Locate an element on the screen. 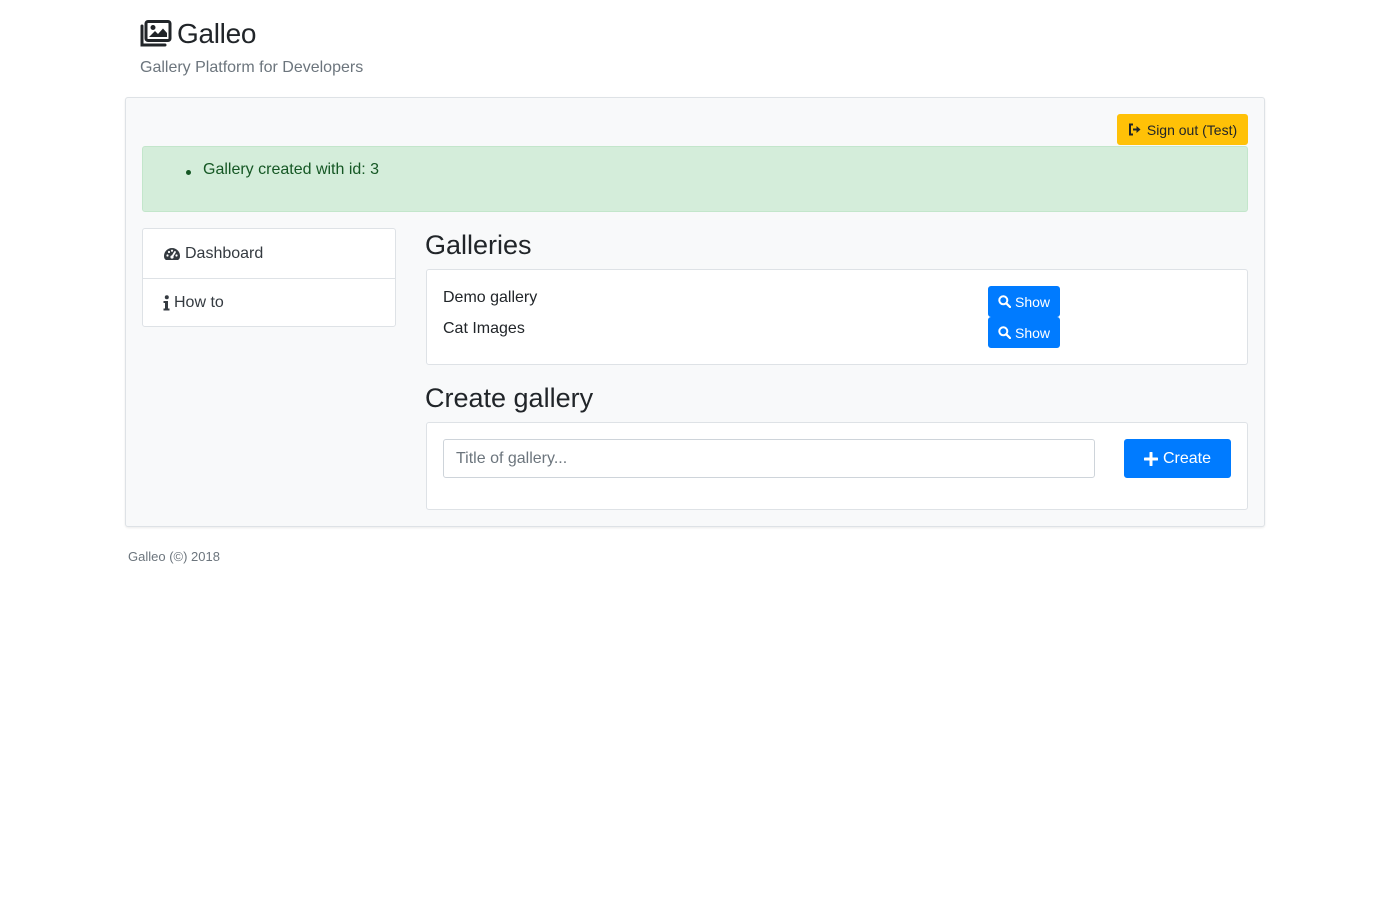 This screenshot has height=913, width=1389. sign-out-label: Sign out (Test) is located at coordinates (1192, 129).